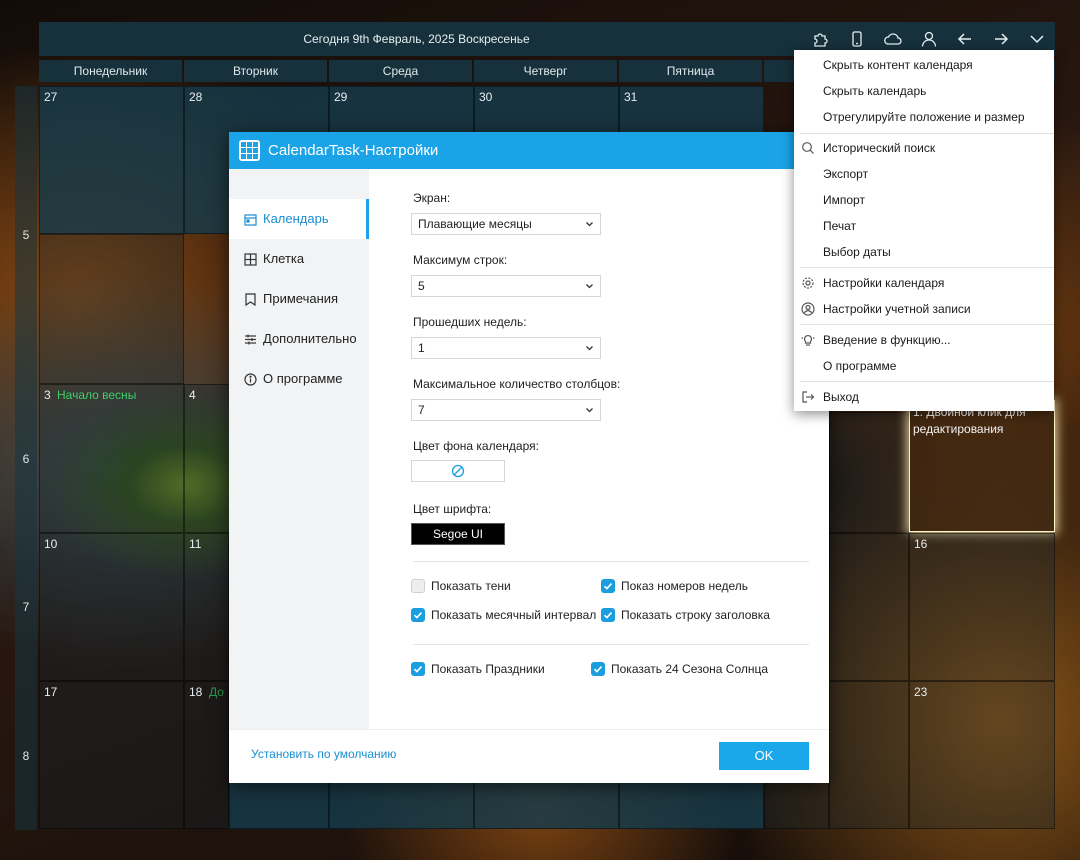 The image size is (1080, 860). I want to click on puzzle-icon, so click(821, 39).